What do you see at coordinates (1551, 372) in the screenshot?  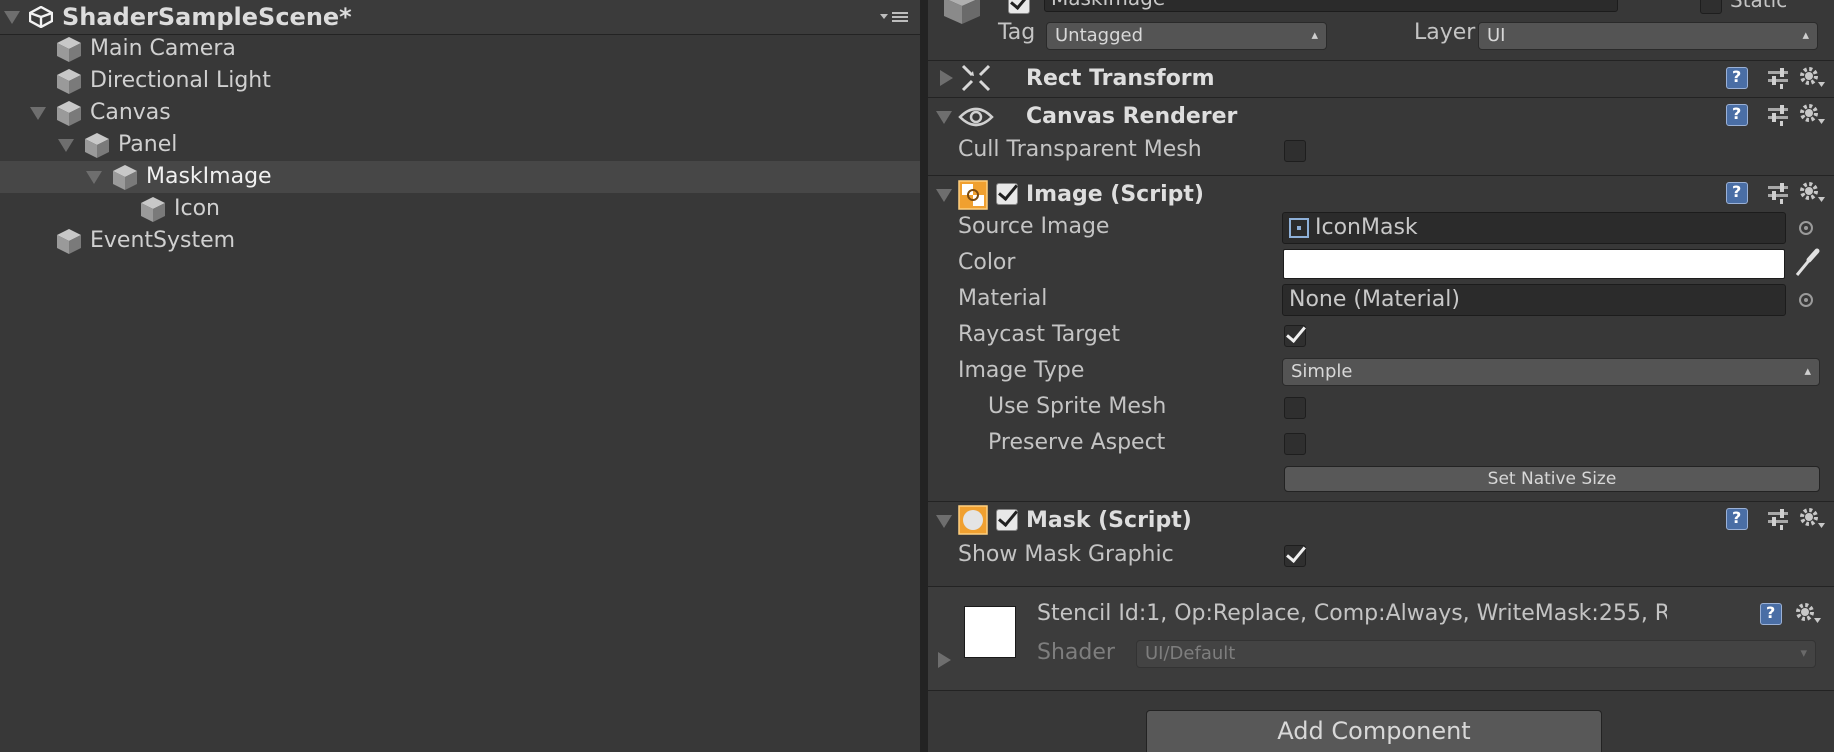 I see `image-type-dropdown: Simple ▴` at bounding box center [1551, 372].